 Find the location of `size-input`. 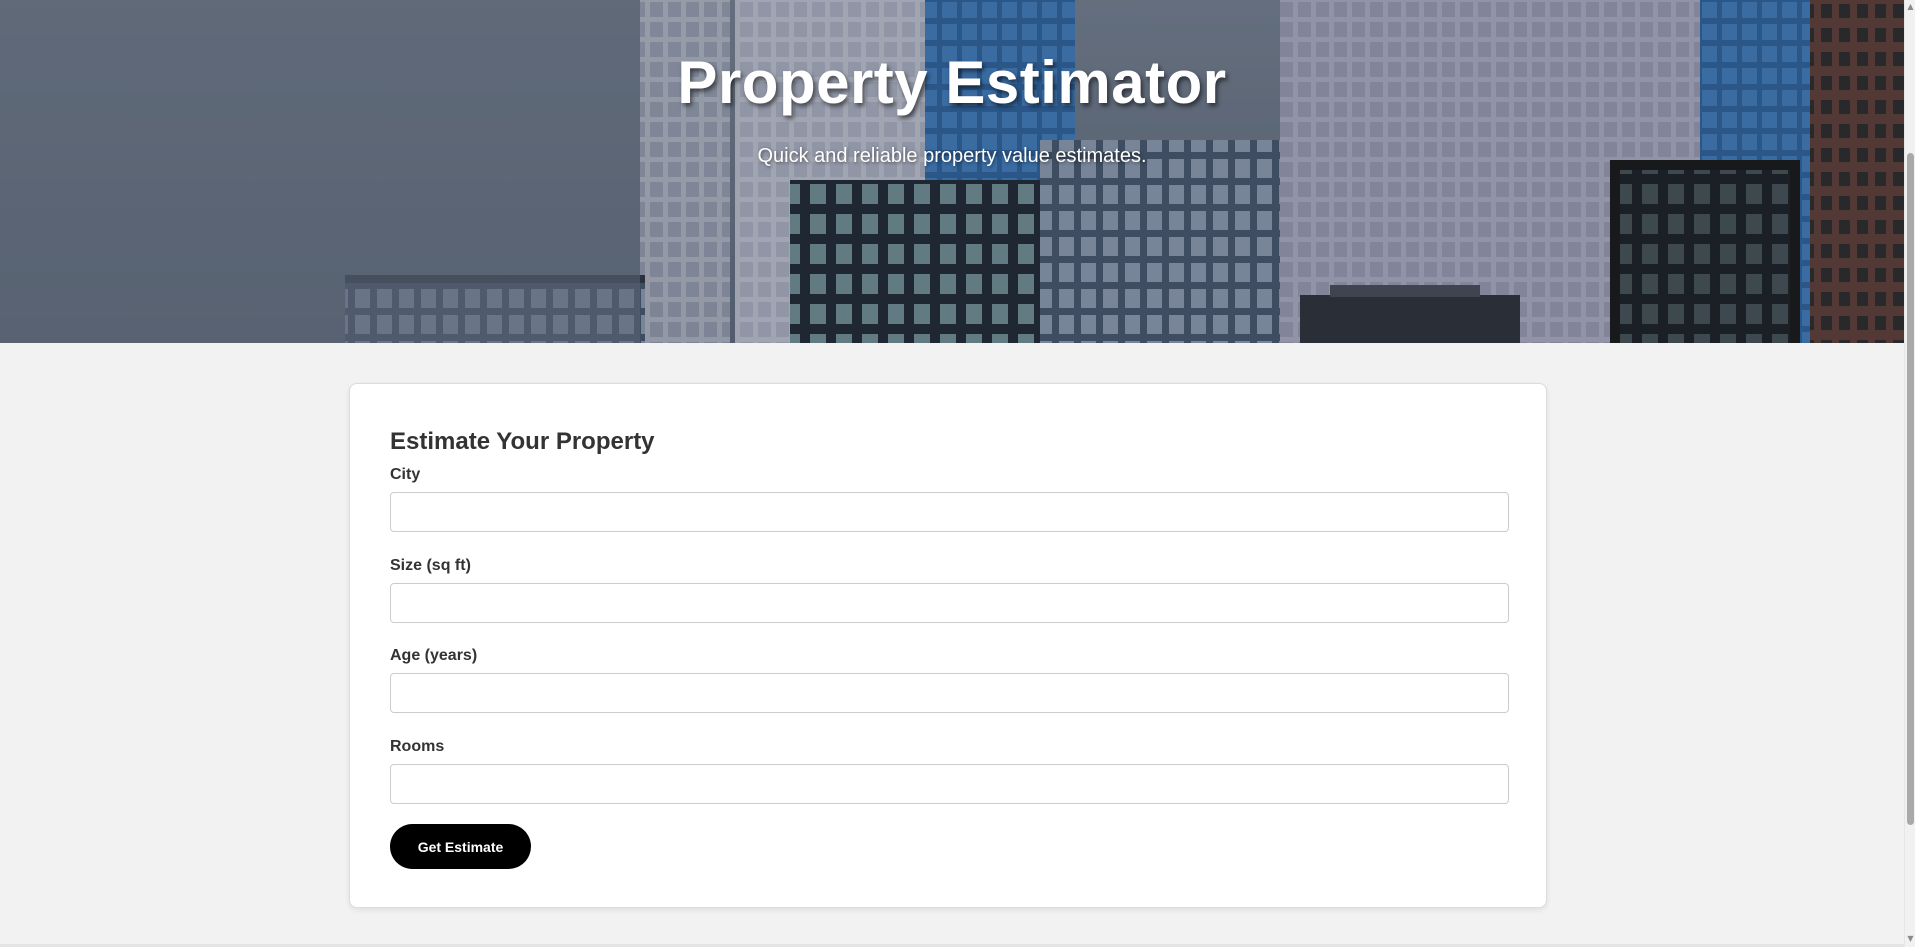

size-input is located at coordinates (949, 603).